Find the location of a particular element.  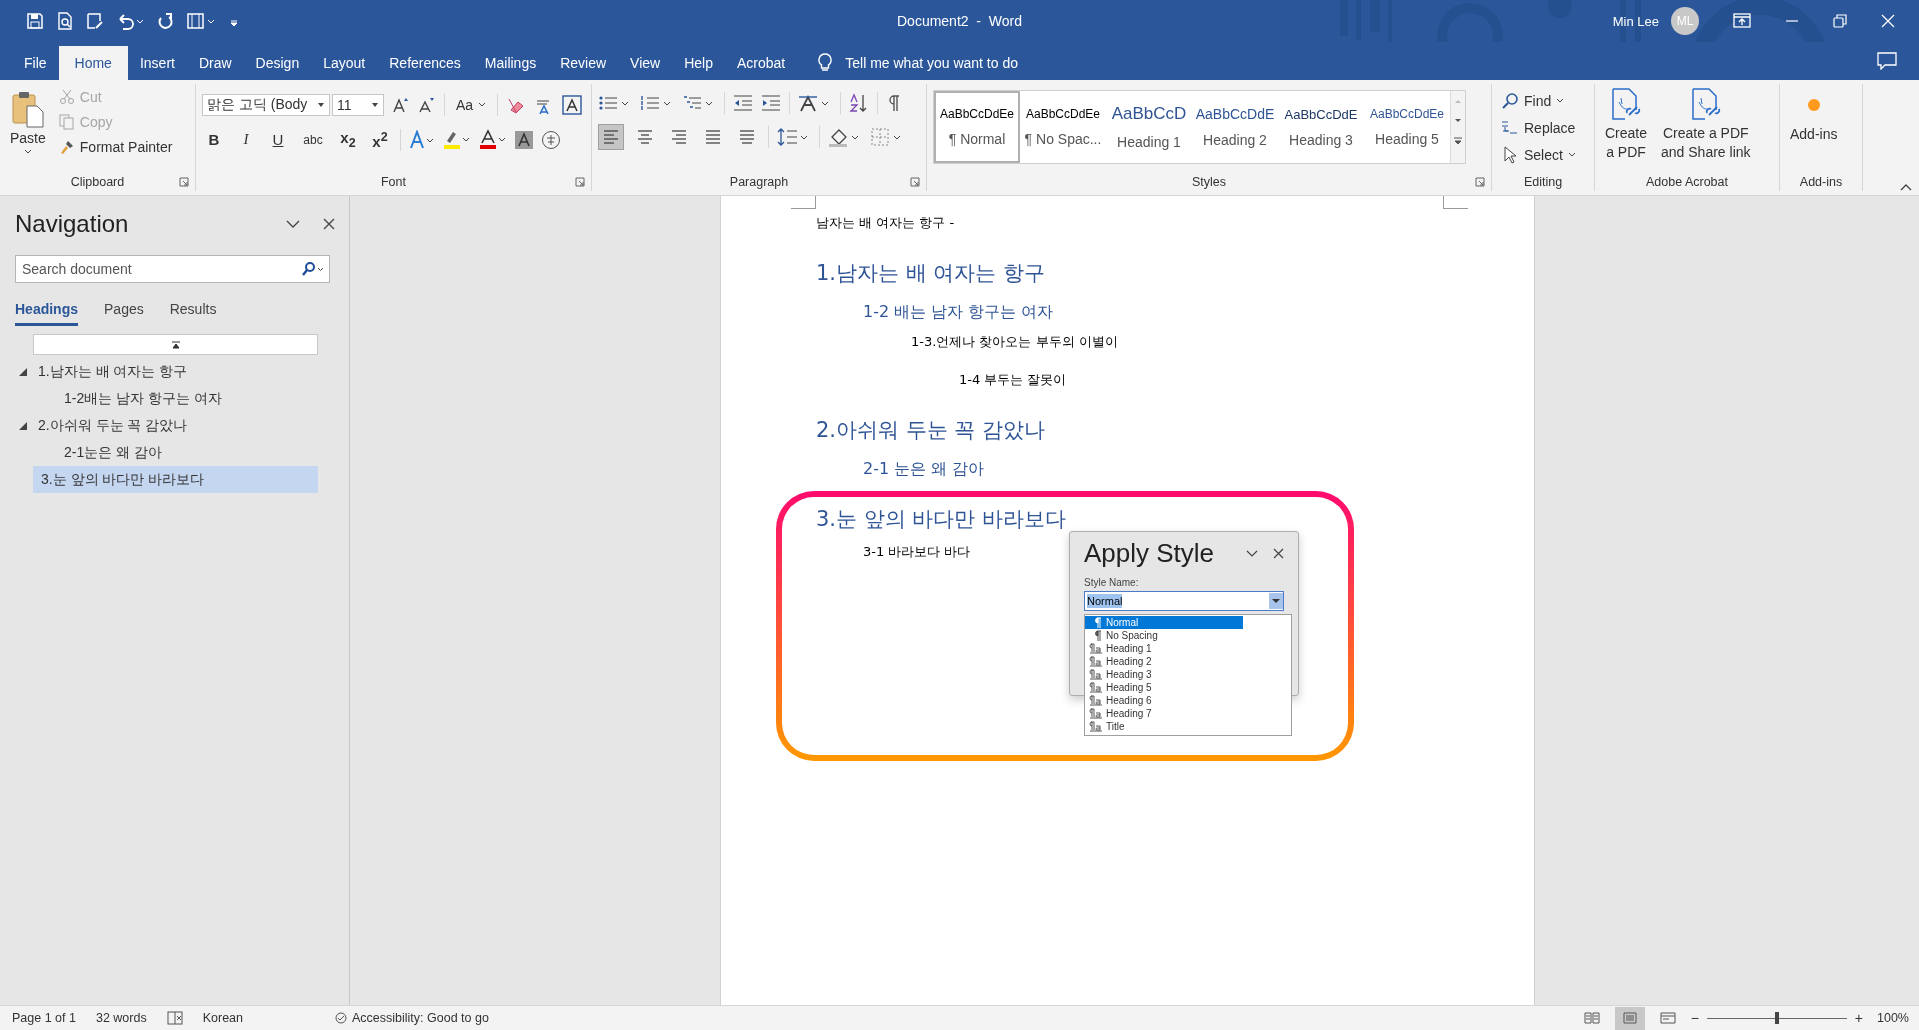

superscript-button: x$^{2}$ is located at coordinates (380, 139).